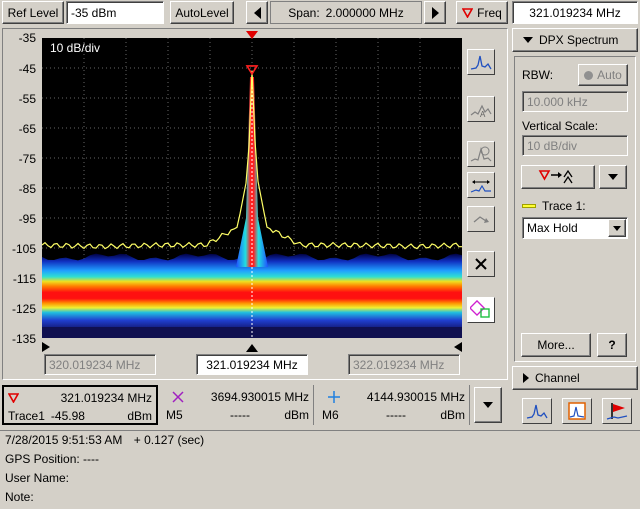 The width and height of the screenshot is (640, 509). Describe the element at coordinates (589, 75) in the screenshot. I see `auto-indicator-icon` at that location.